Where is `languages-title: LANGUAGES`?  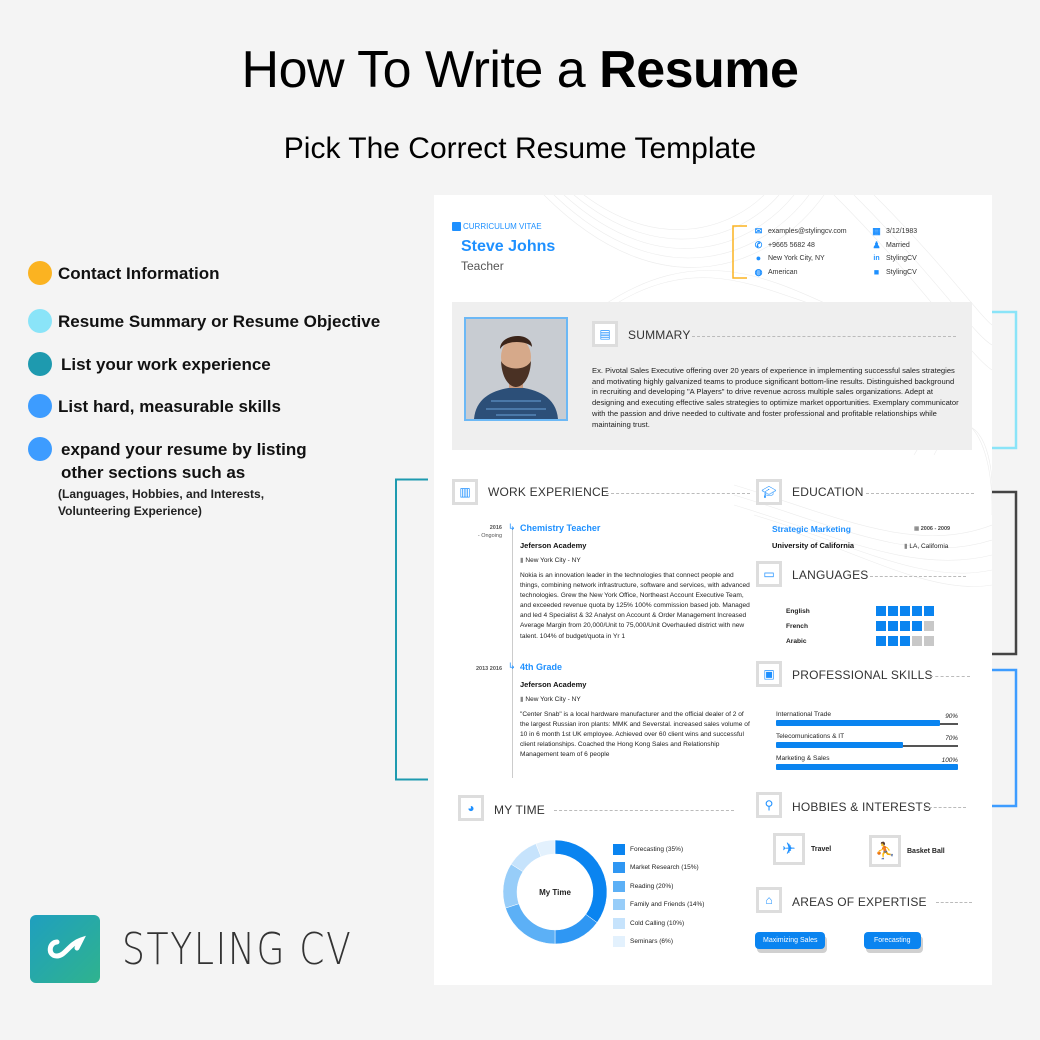 languages-title: LANGUAGES is located at coordinates (830, 575).